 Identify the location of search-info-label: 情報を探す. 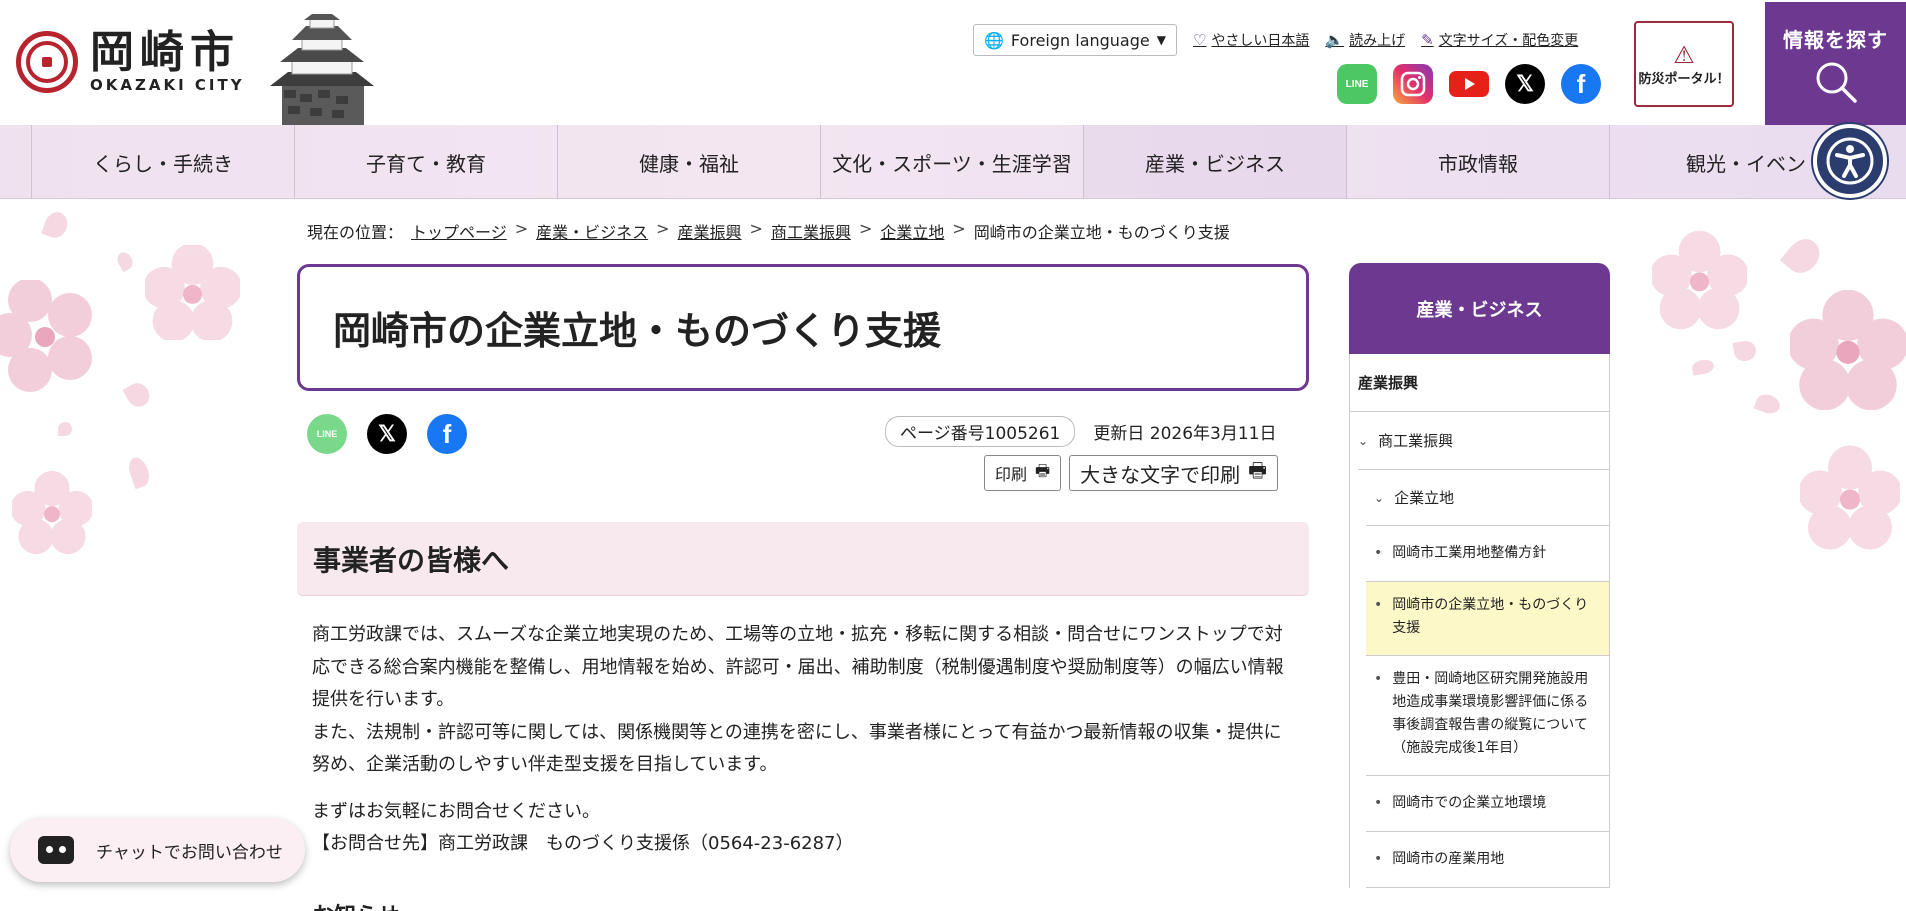
(1835, 40).